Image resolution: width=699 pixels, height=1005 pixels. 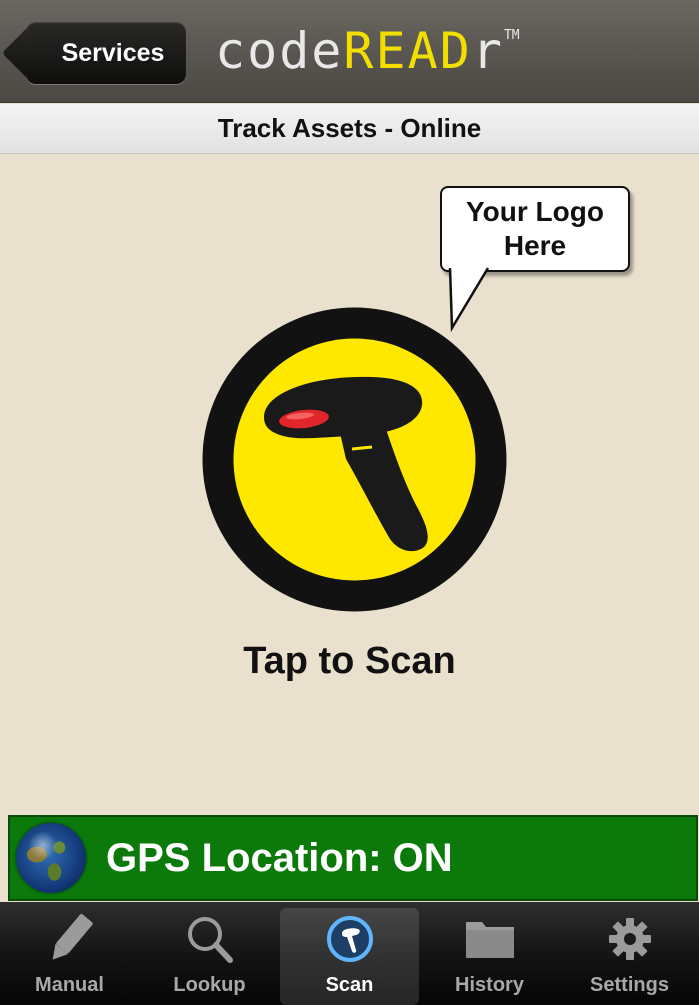 I want to click on pencil-icon, so click(x=70, y=939).